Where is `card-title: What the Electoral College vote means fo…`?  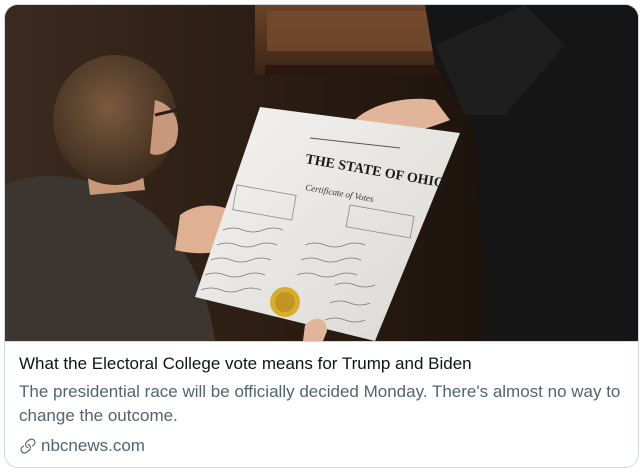 card-title: What the Electoral College vote means fo… is located at coordinates (321, 364).